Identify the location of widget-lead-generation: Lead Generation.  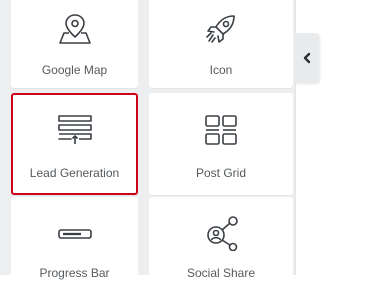
(74, 144).